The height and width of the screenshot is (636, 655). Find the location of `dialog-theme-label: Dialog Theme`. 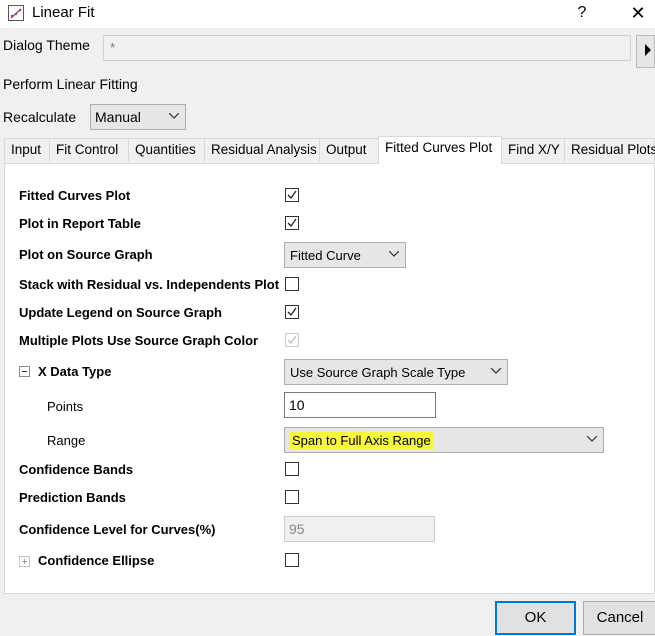

dialog-theme-label: Dialog Theme is located at coordinates (46, 45).